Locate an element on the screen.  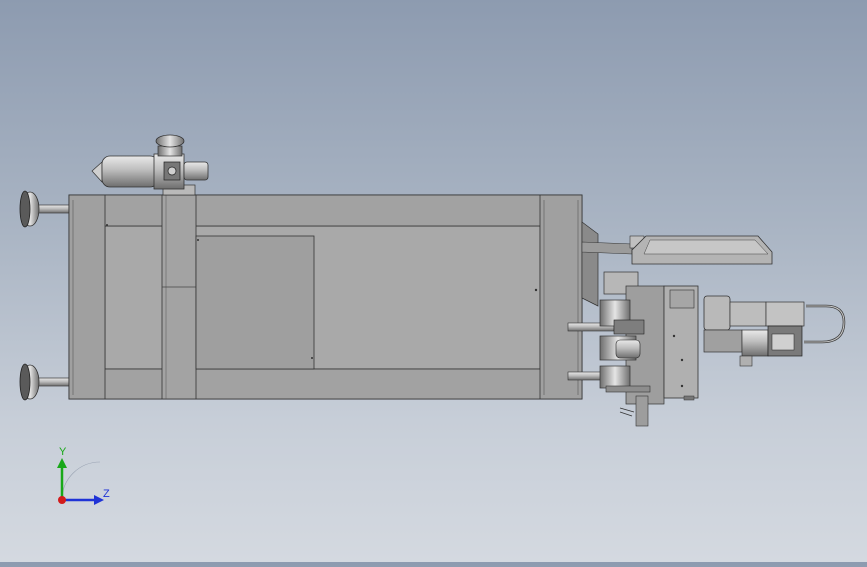
z-axis-label: Z is located at coordinates (106, 494).